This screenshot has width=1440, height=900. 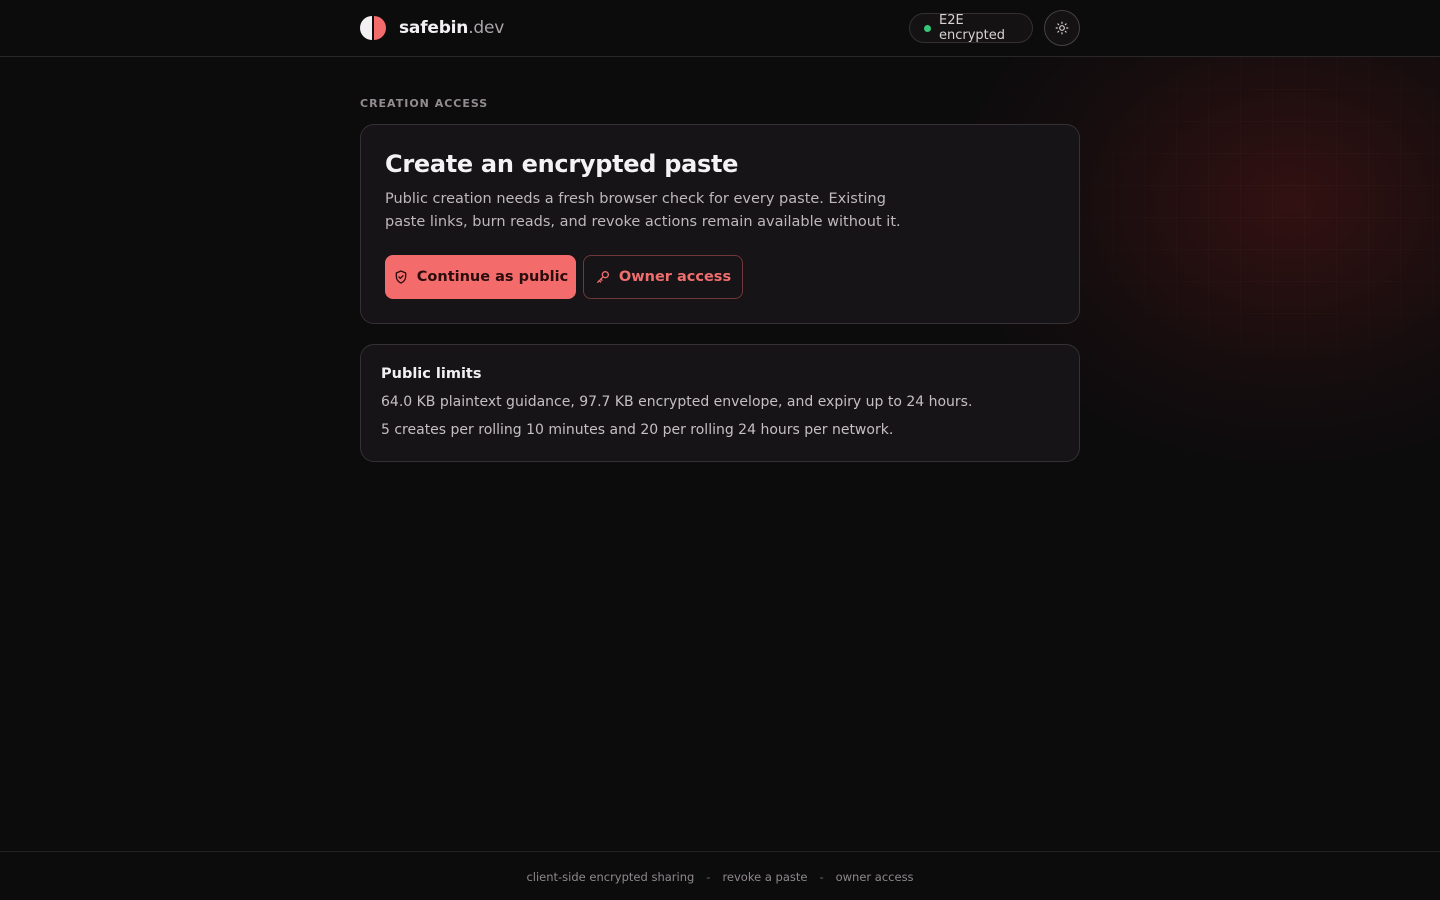 What do you see at coordinates (927, 28) in the screenshot?
I see `status-dot-icon` at bounding box center [927, 28].